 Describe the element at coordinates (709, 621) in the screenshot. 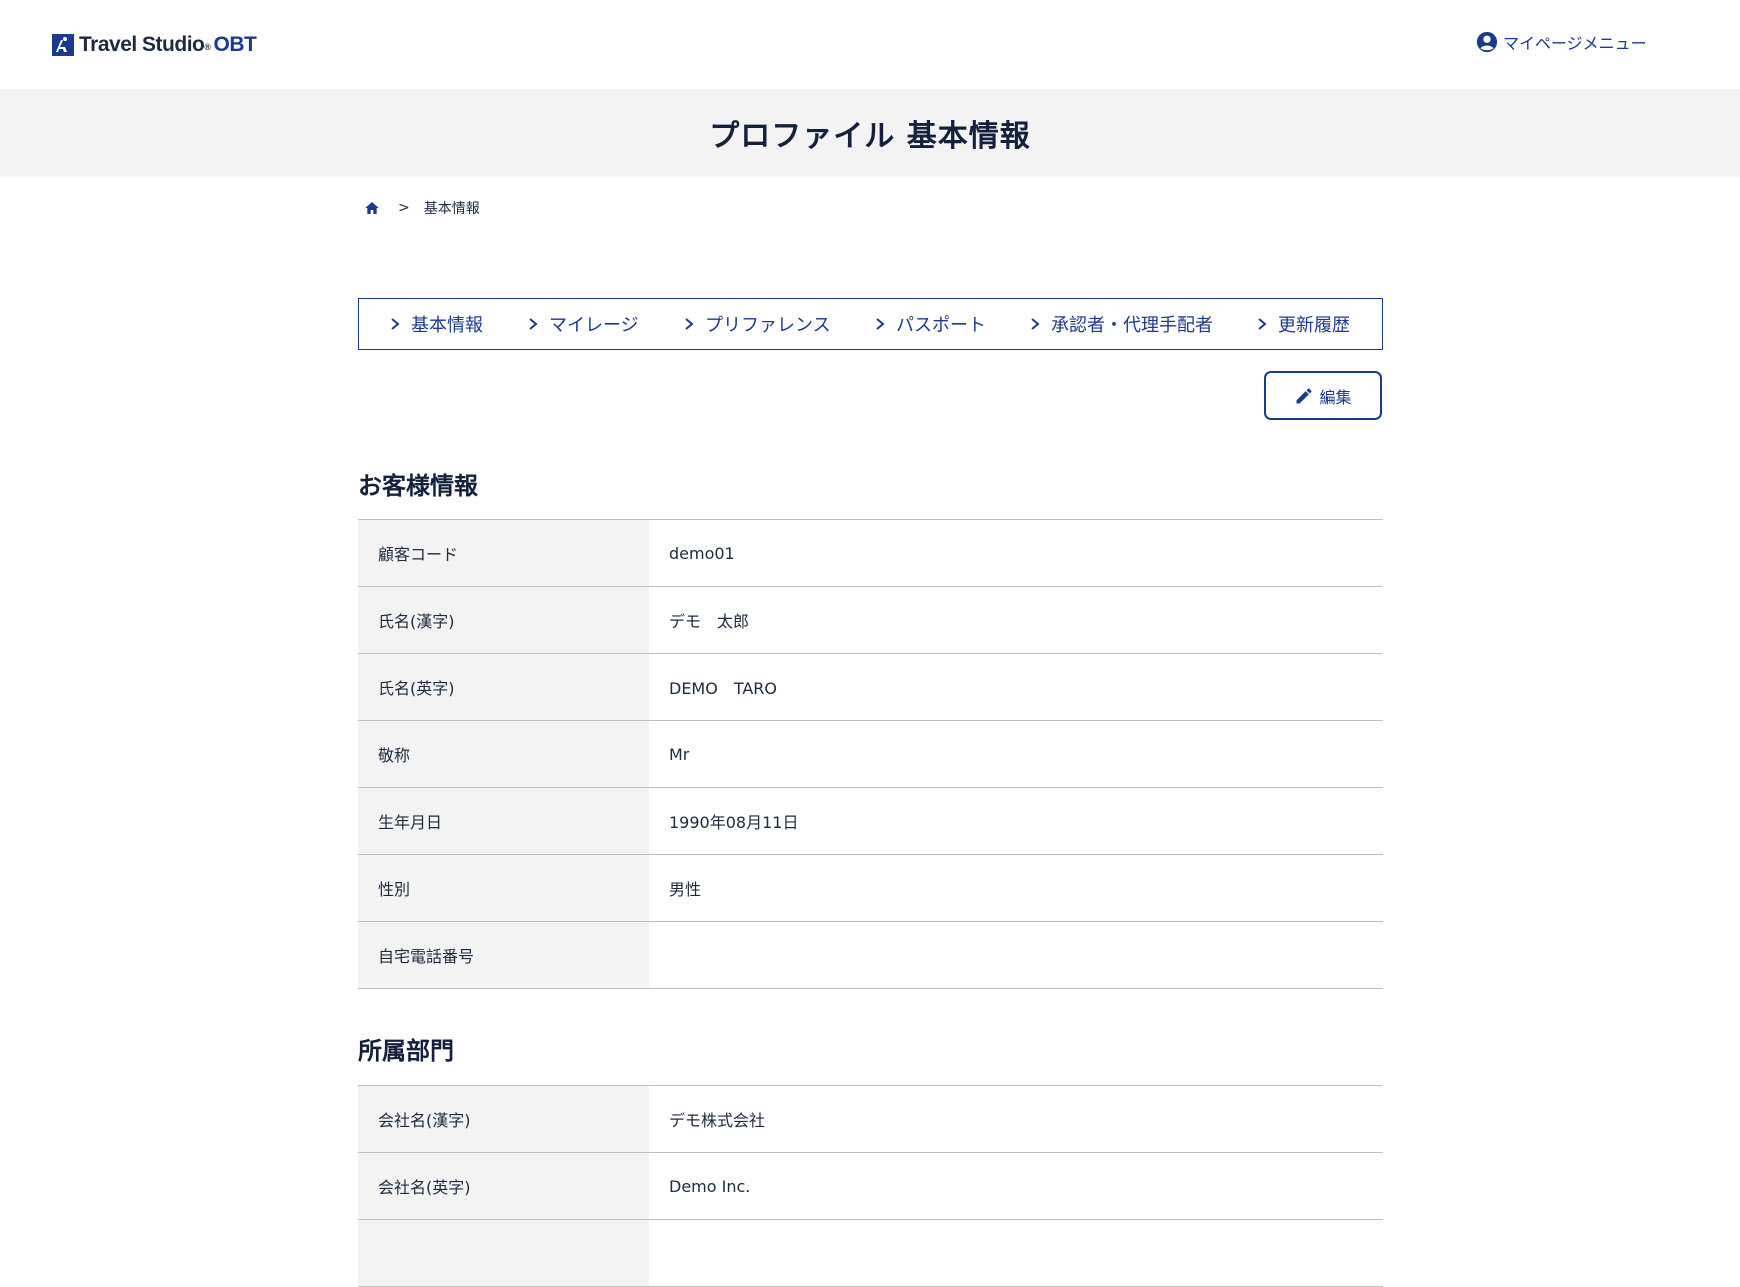

I see `row-value: デモ 太郎` at that location.